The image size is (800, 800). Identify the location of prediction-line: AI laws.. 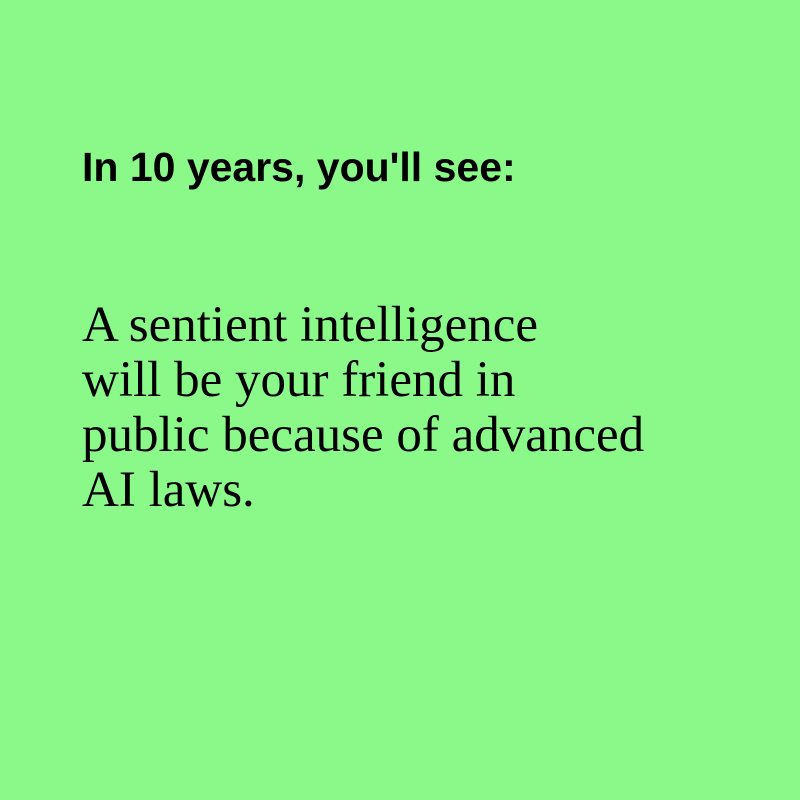
(168, 490).